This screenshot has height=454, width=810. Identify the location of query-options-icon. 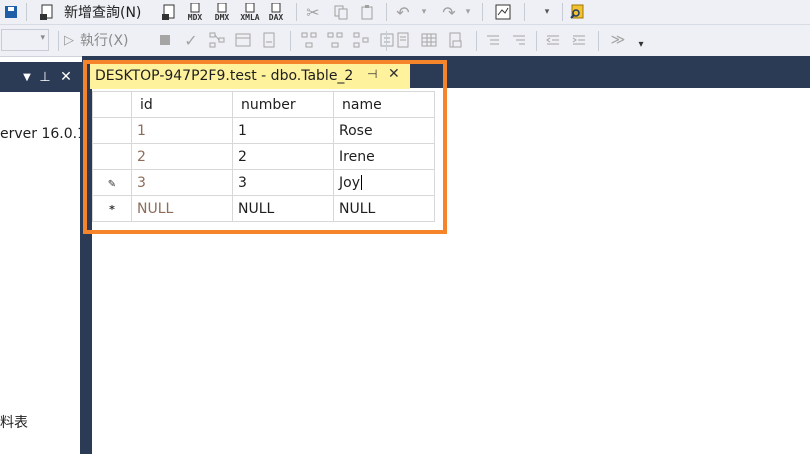
(243, 40).